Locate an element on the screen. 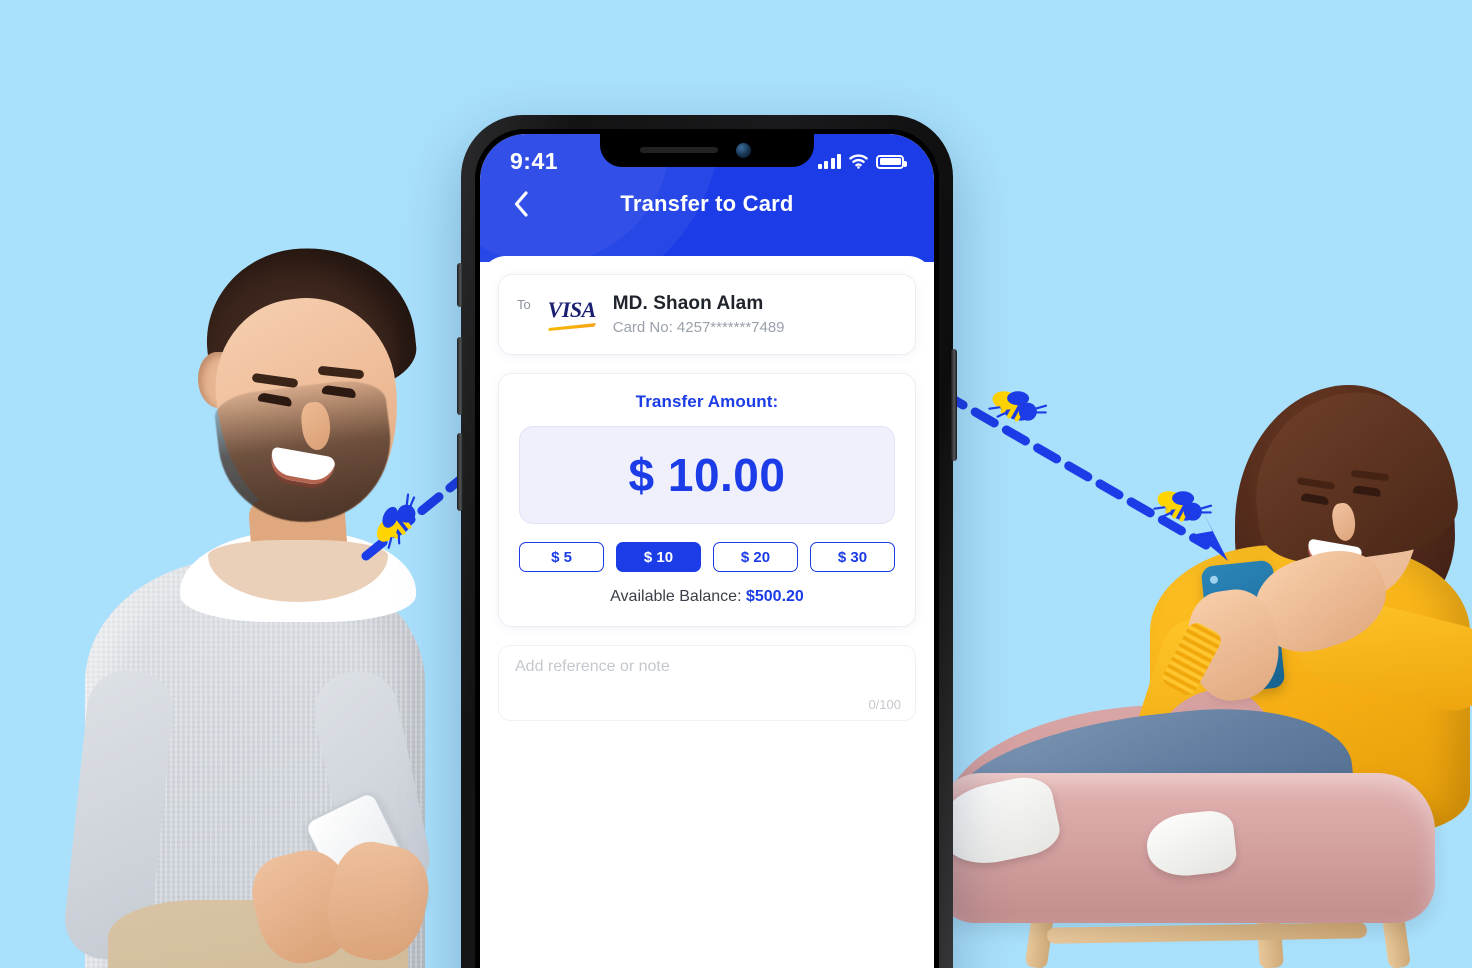 Image resolution: width=1472 pixels, height=968 pixels. wifi-icon is located at coordinates (858, 161).